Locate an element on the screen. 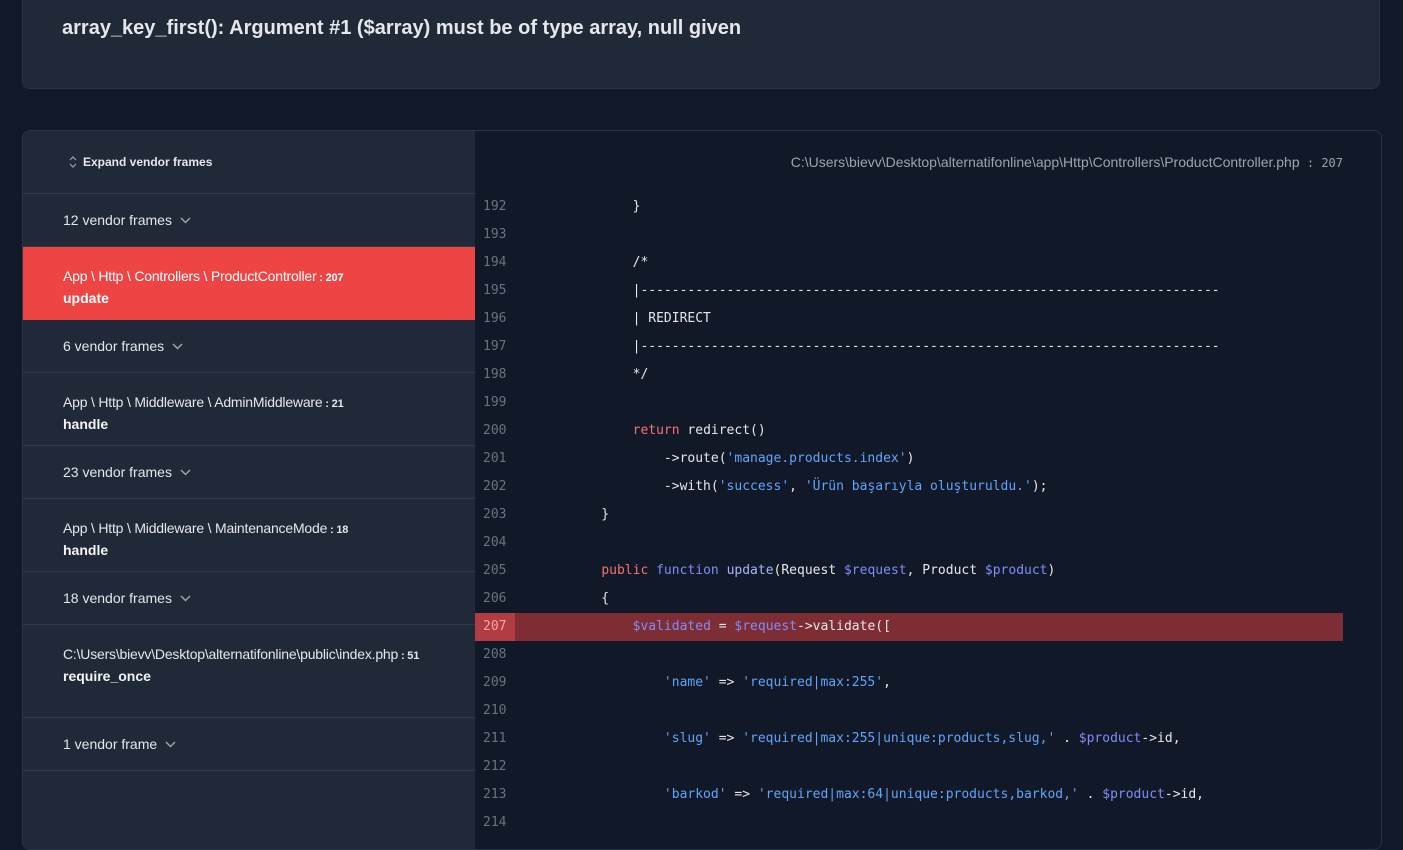  expand-row: Expand vendor frames is located at coordinates (249, 162).